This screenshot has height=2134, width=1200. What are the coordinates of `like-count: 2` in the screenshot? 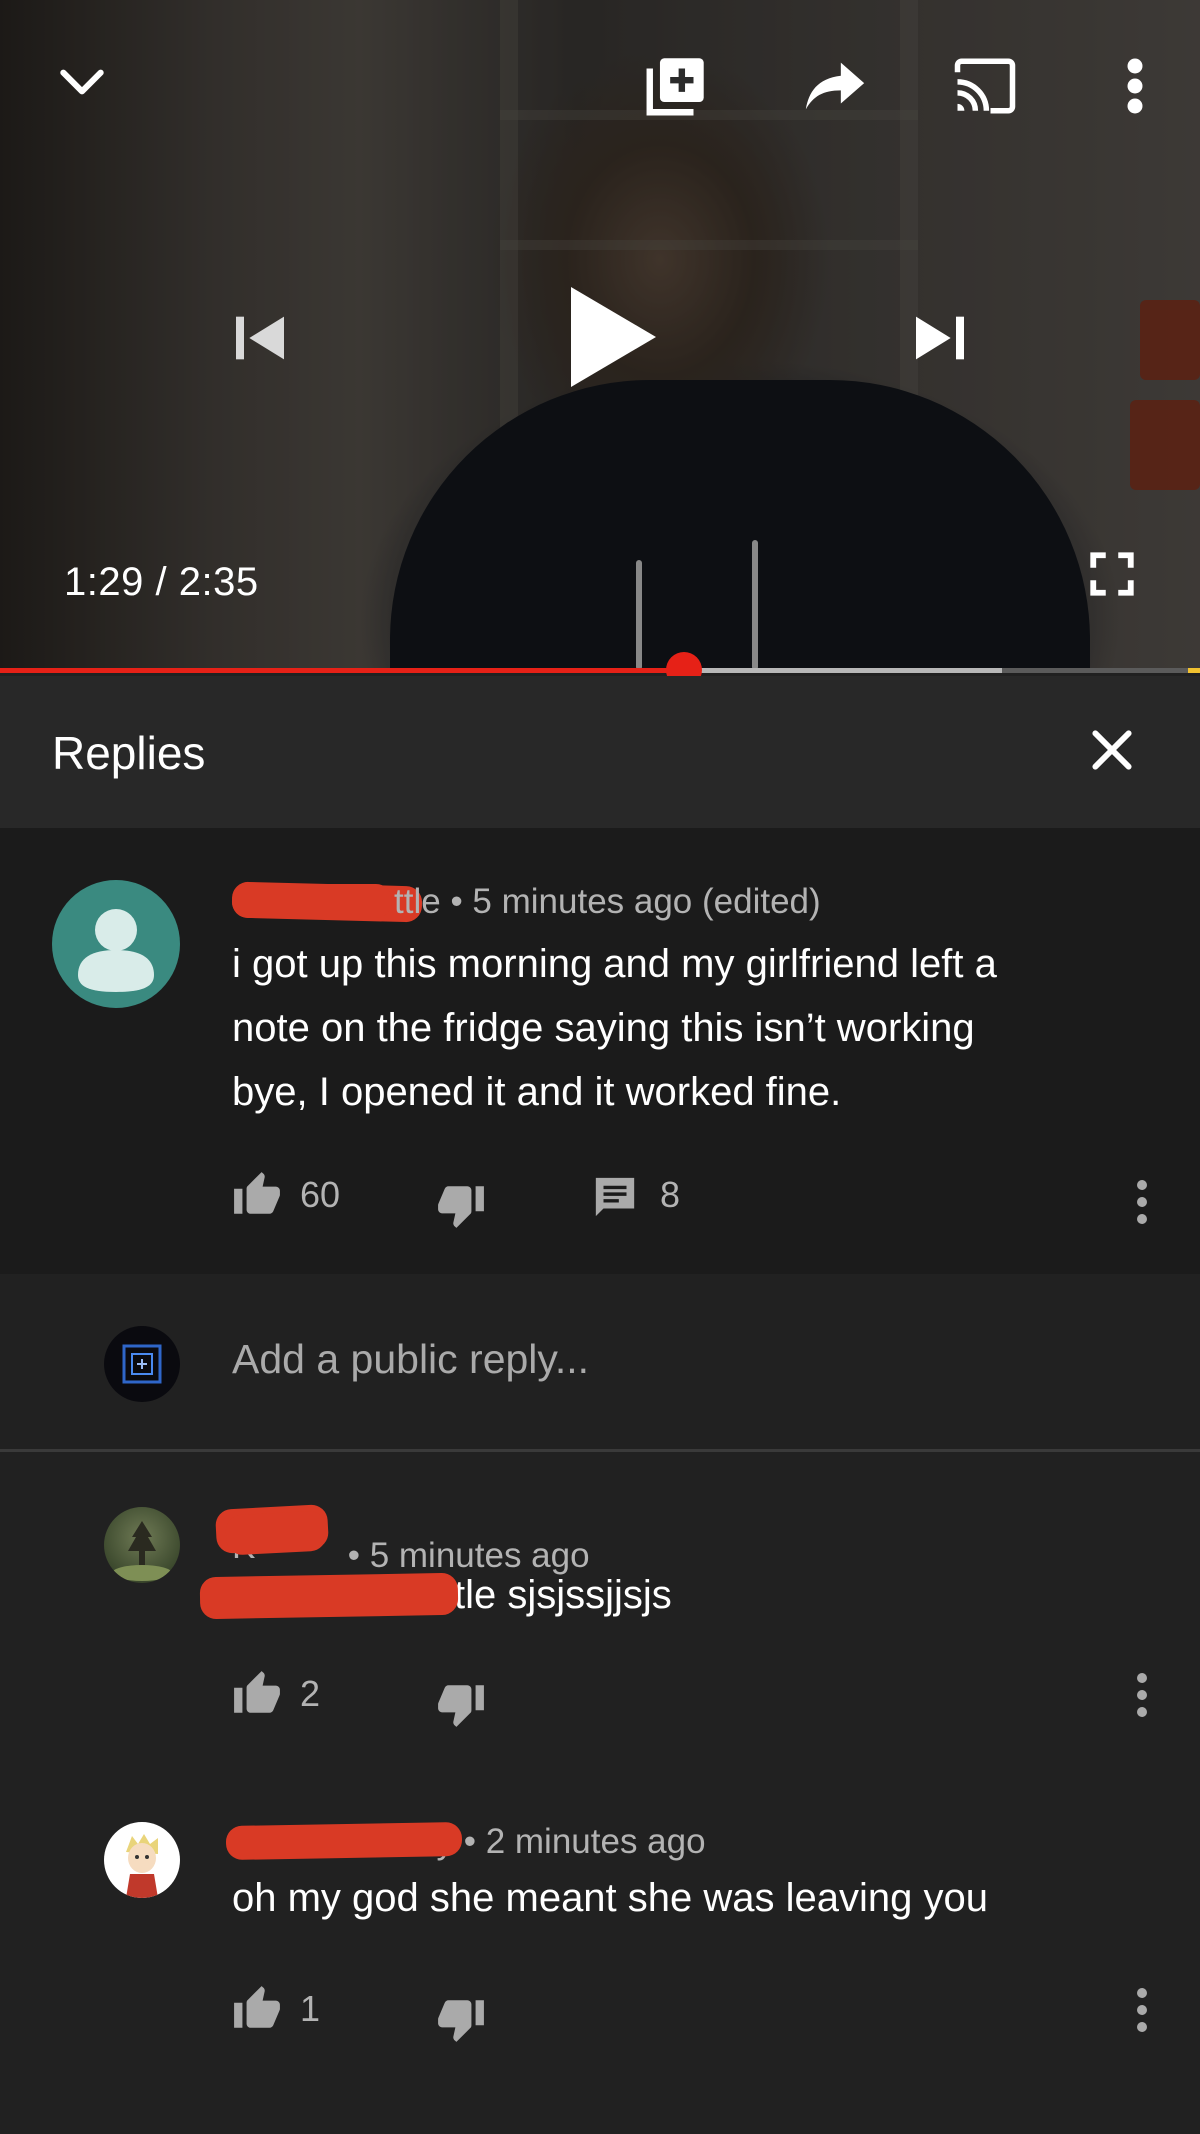 It's located at (310, 1693).